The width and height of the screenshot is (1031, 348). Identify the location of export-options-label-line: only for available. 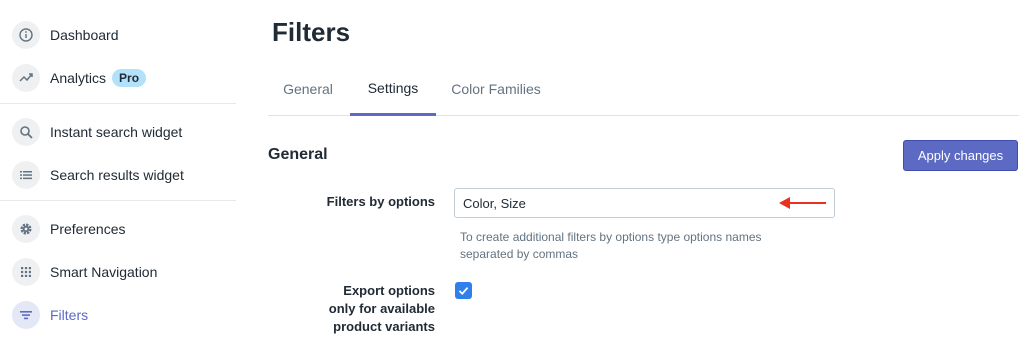
(381, 308).